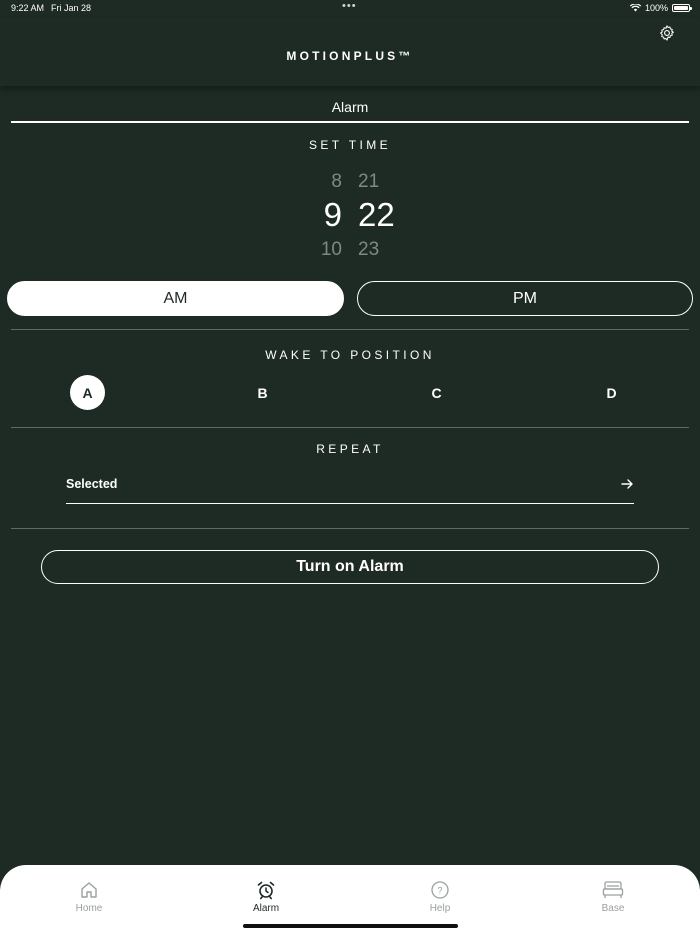  Describe the element at coordinates (350, 899) in the screenshot. I see `bottom-tab-bar: Home Alarm ? Help Base` at that location.